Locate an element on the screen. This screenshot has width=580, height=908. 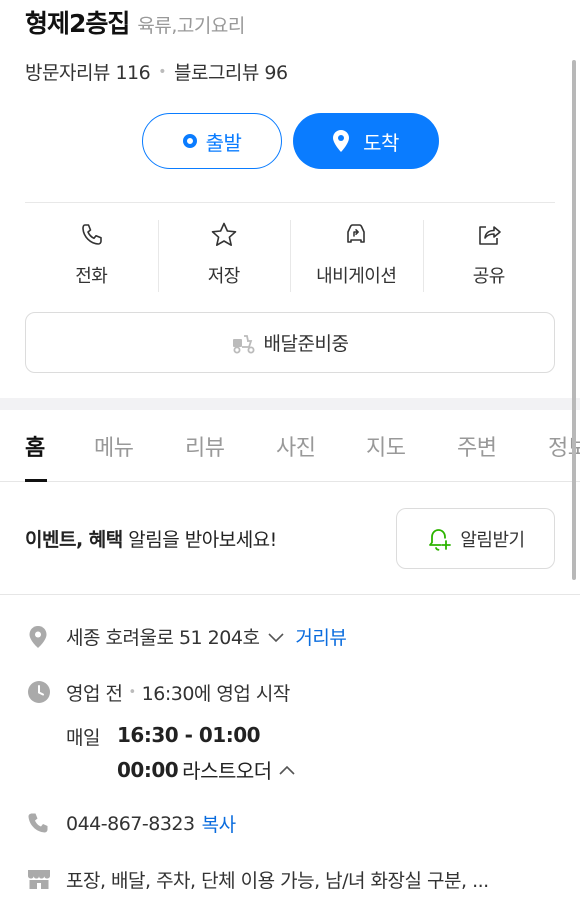
phone-row: 044-867-8323 복사 is located at coordinates (151, 823).